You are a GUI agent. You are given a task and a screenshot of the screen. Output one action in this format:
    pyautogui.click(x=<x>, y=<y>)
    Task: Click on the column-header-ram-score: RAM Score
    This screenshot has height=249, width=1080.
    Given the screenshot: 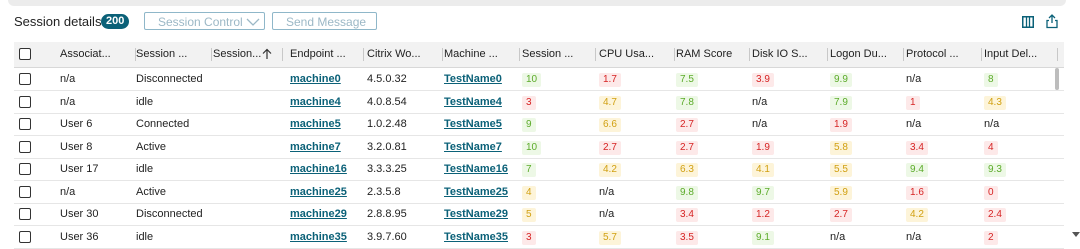 What is the action you would take?
    pyautogui.click(x=710, y=54)
    